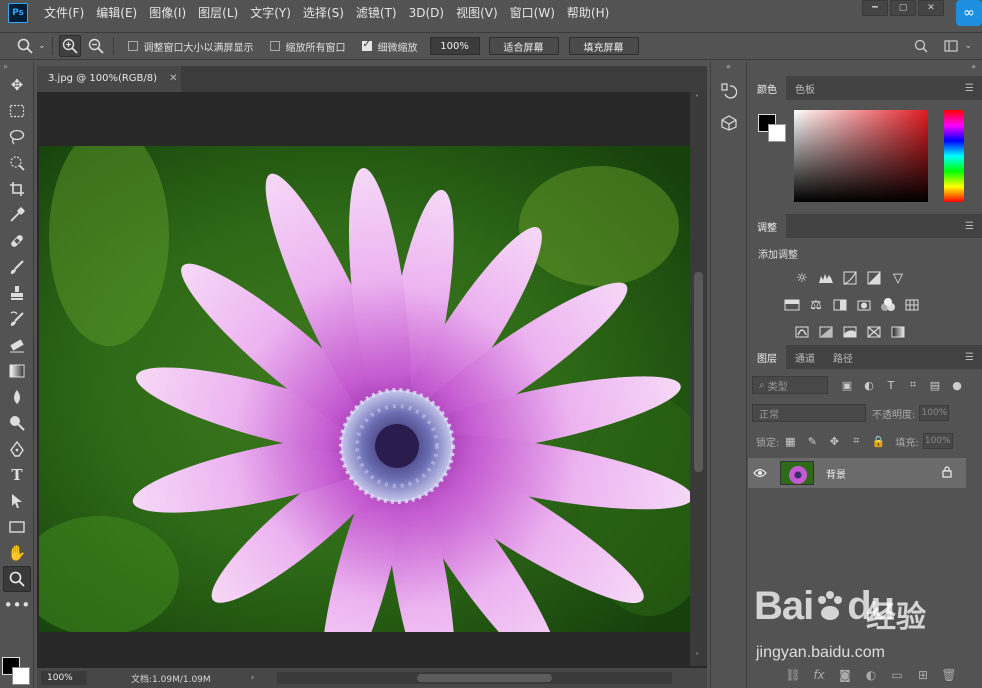 Image resolution: width=982 pixels, height=688 pixels. Describe the element at coordinates (891, 385) in the screenshot. I see `filter-type-icon: T` at that location.